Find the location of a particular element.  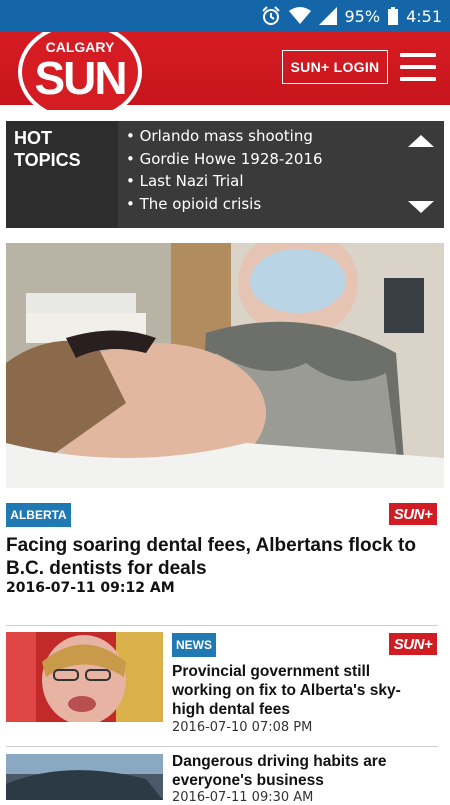

status-icons: 95% 4:51 is located at coordinates (351, 16).